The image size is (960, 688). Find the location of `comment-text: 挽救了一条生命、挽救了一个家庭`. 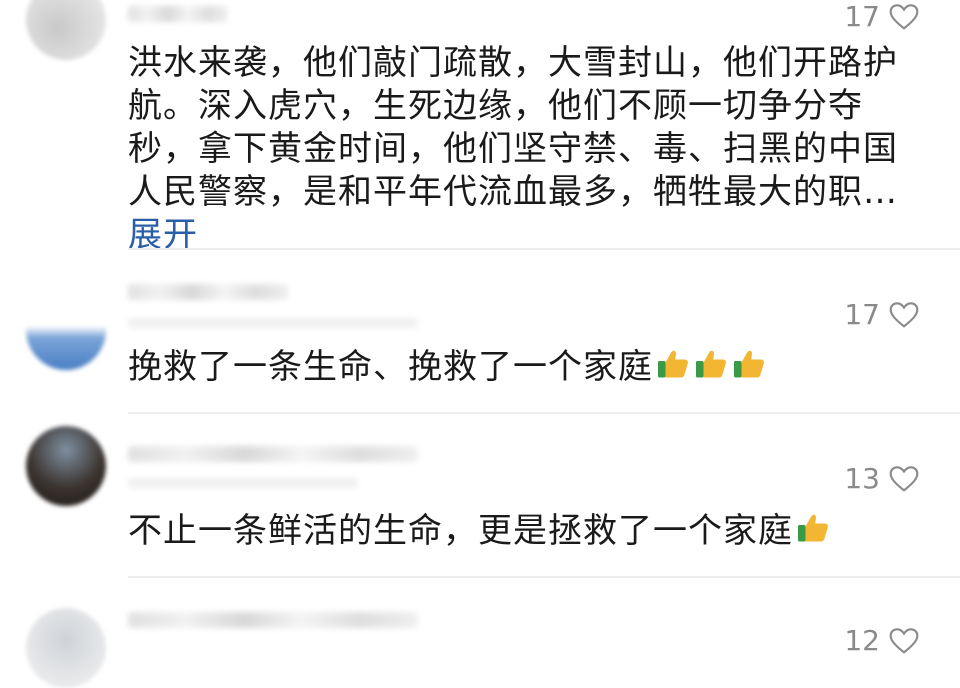

comment-text: 挽救了一条生命、挽救了一个家庭 is located at coordinates (528, 367).